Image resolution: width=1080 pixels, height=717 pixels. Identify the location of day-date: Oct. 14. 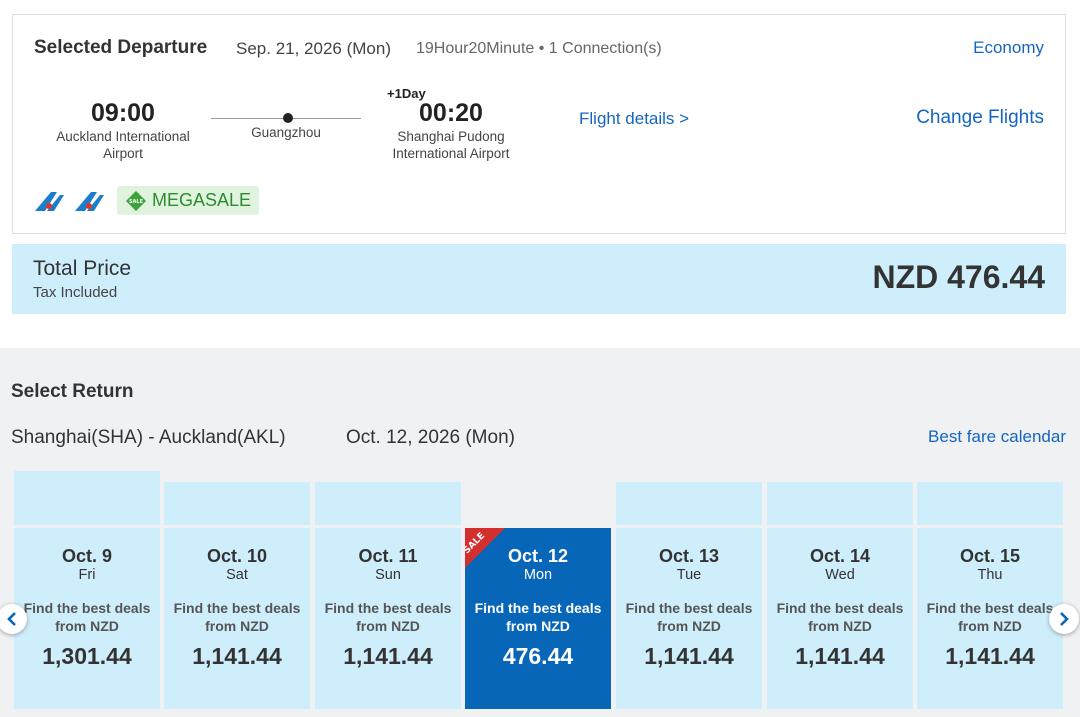
(840, 556).